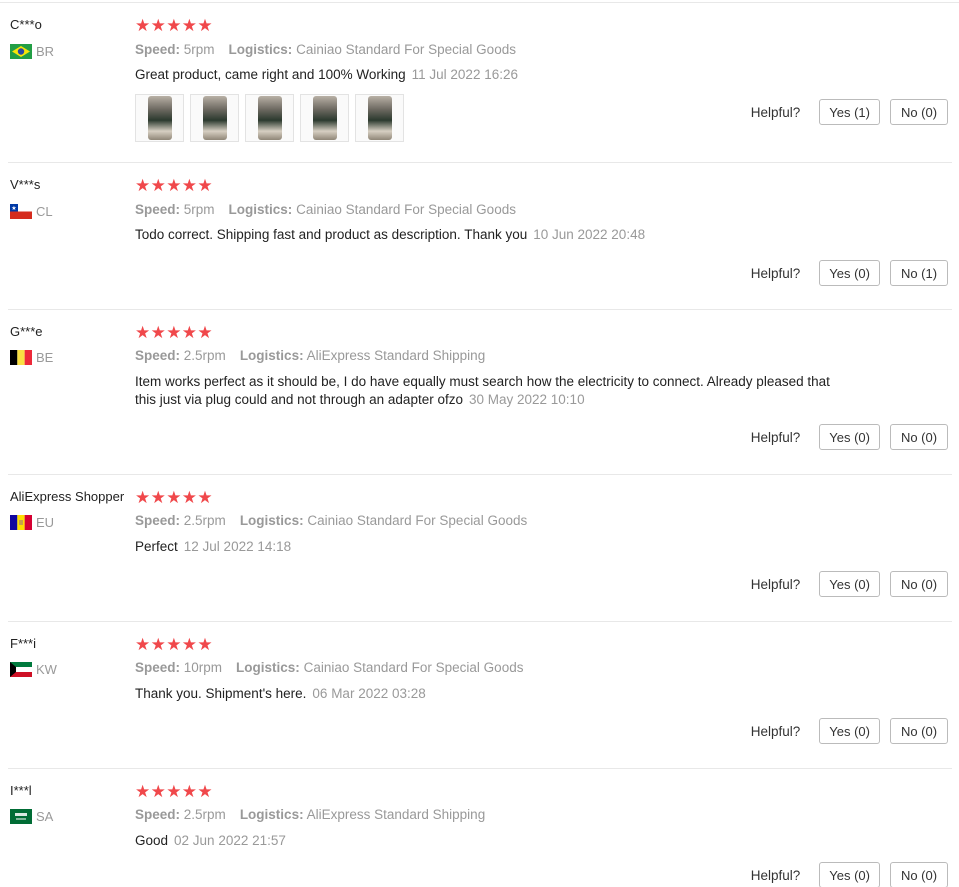  Describe the element at coordinates (21, 357) in the screenshot. I see `belgium-flag-icon` at that location.